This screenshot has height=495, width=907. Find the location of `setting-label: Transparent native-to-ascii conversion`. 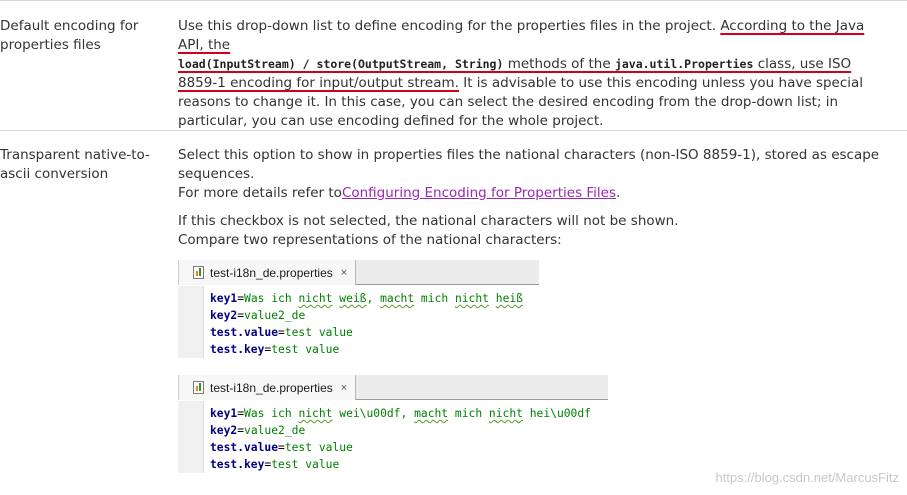

setting-label: Transparent native-to-ascii conversion is located at coordinates (75, 164).